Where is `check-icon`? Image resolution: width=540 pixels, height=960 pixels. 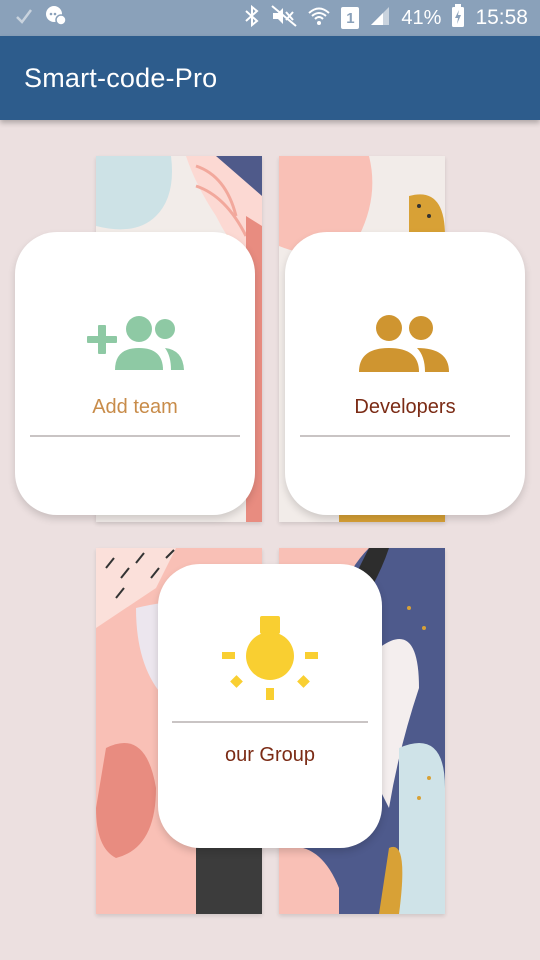
check-icon is located at coordinates (24, 18).